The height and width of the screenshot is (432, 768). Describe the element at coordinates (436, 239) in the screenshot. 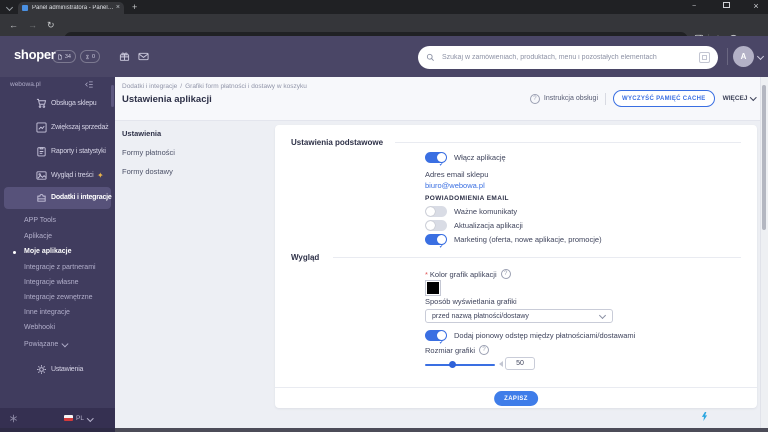

I see `notif-marketing-toggle` at that location.